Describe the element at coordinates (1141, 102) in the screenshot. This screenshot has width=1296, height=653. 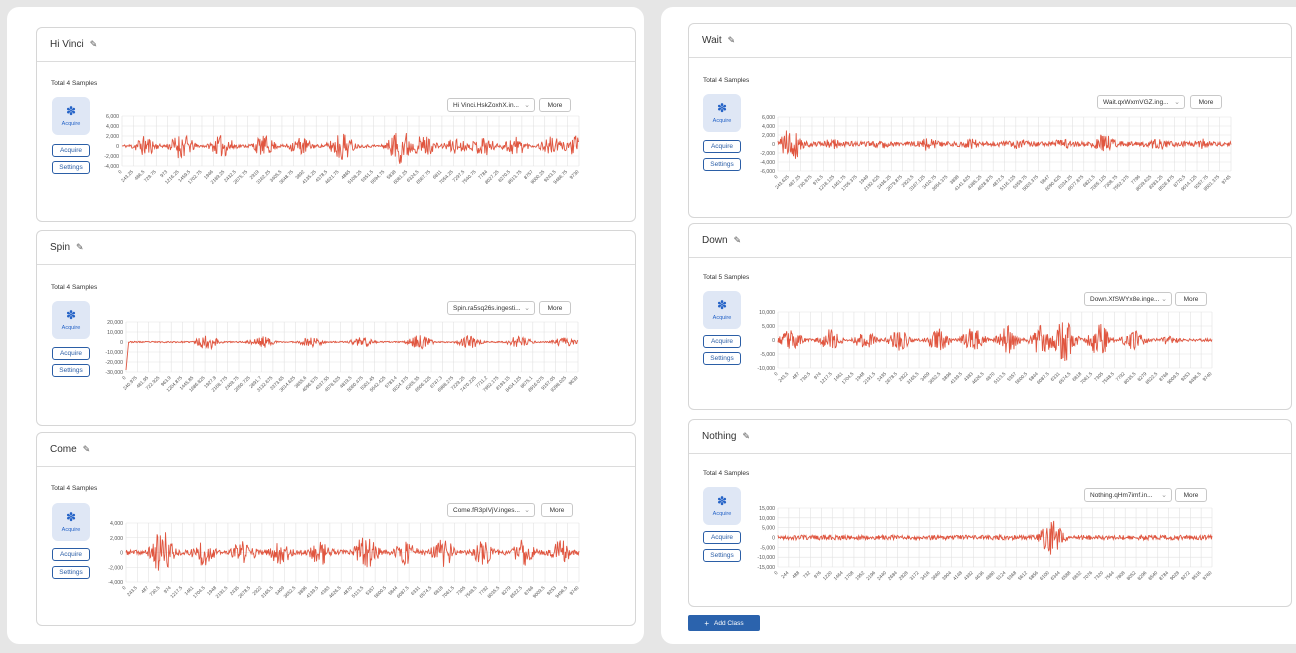
I see `sample-select: Wait.qxWxmVGZ.ing... ⌄` at that location.